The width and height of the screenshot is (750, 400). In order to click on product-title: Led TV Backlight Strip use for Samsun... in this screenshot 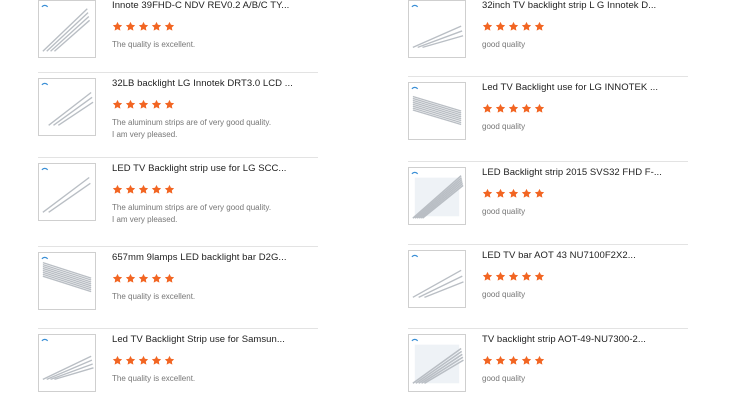, I will do `click(215, 340)`.